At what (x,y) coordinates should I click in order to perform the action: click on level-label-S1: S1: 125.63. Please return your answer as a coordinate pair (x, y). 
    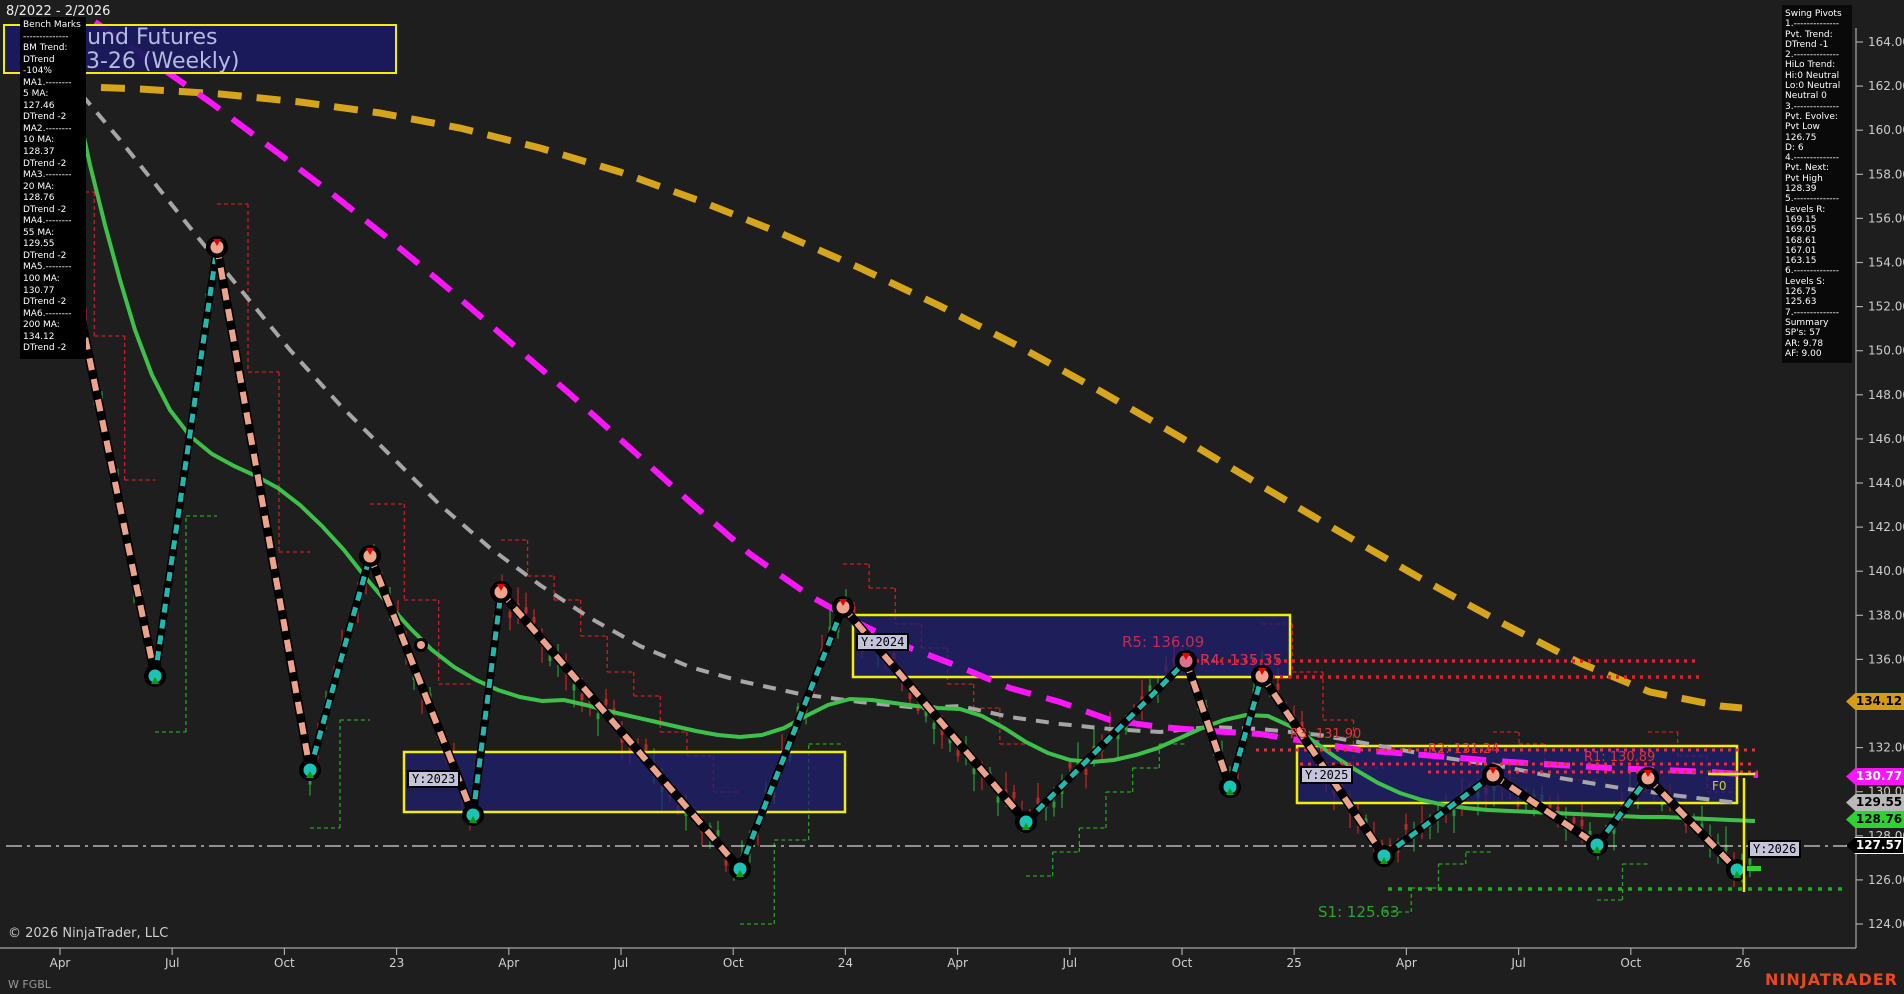
    Looking at the image, I should click on (1358, 912).